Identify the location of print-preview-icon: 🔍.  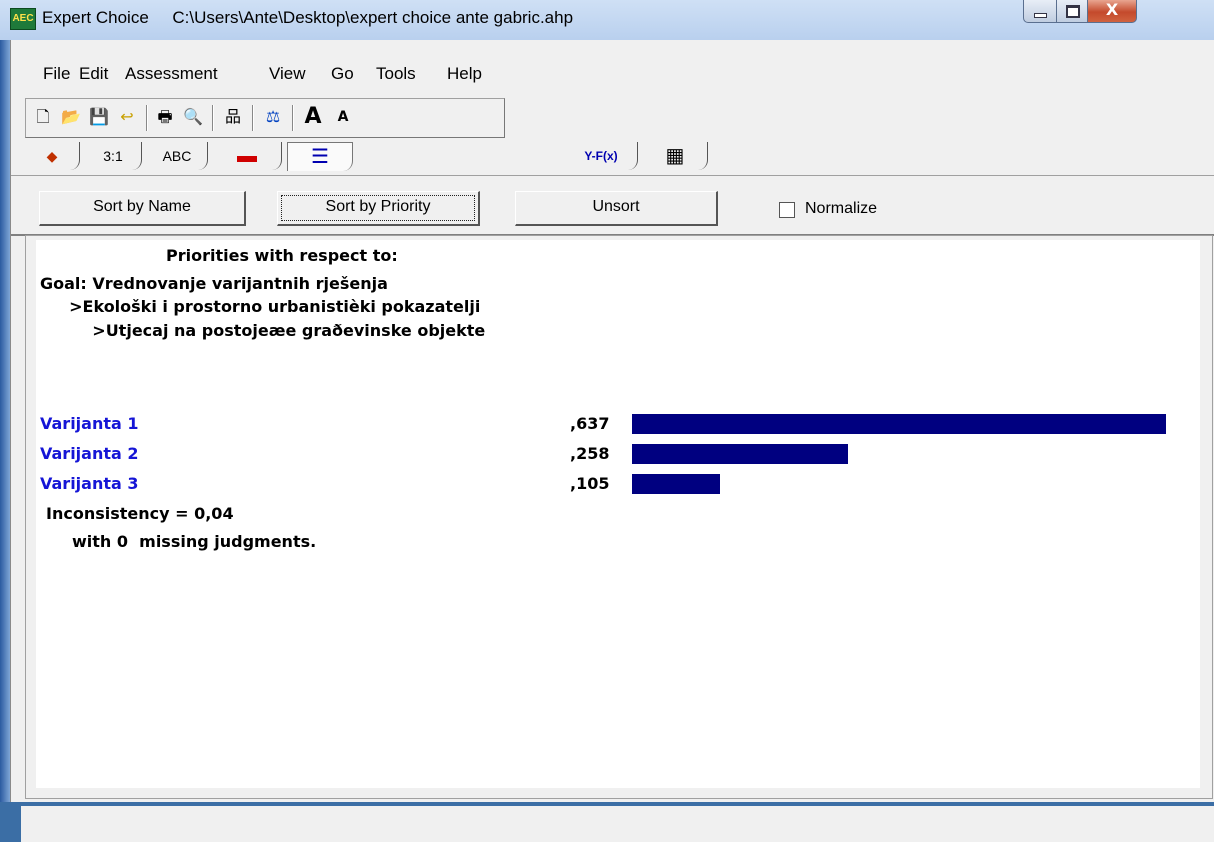
(193, 117).